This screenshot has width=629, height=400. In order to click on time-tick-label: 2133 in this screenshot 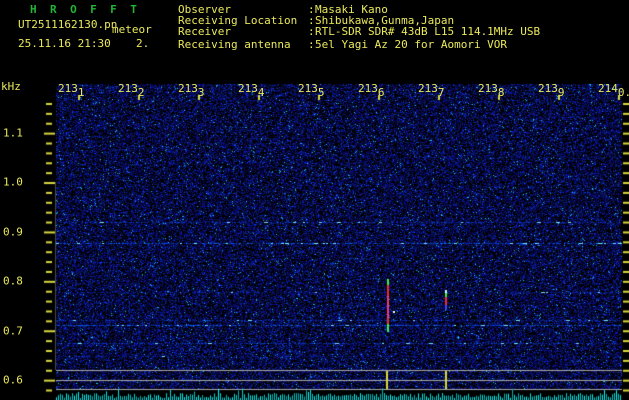, I will do `click(191, 90)`.